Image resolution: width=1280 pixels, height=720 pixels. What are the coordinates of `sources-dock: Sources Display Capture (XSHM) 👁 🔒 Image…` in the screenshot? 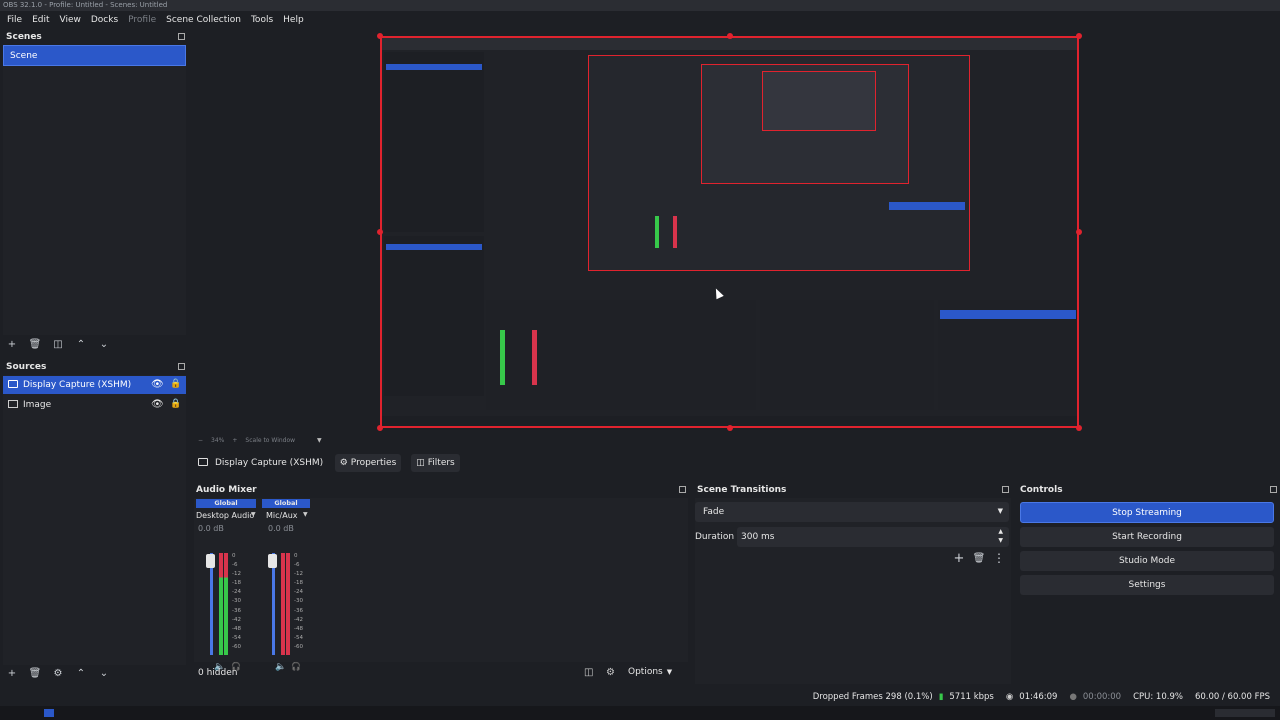 It's located at (94, 522).